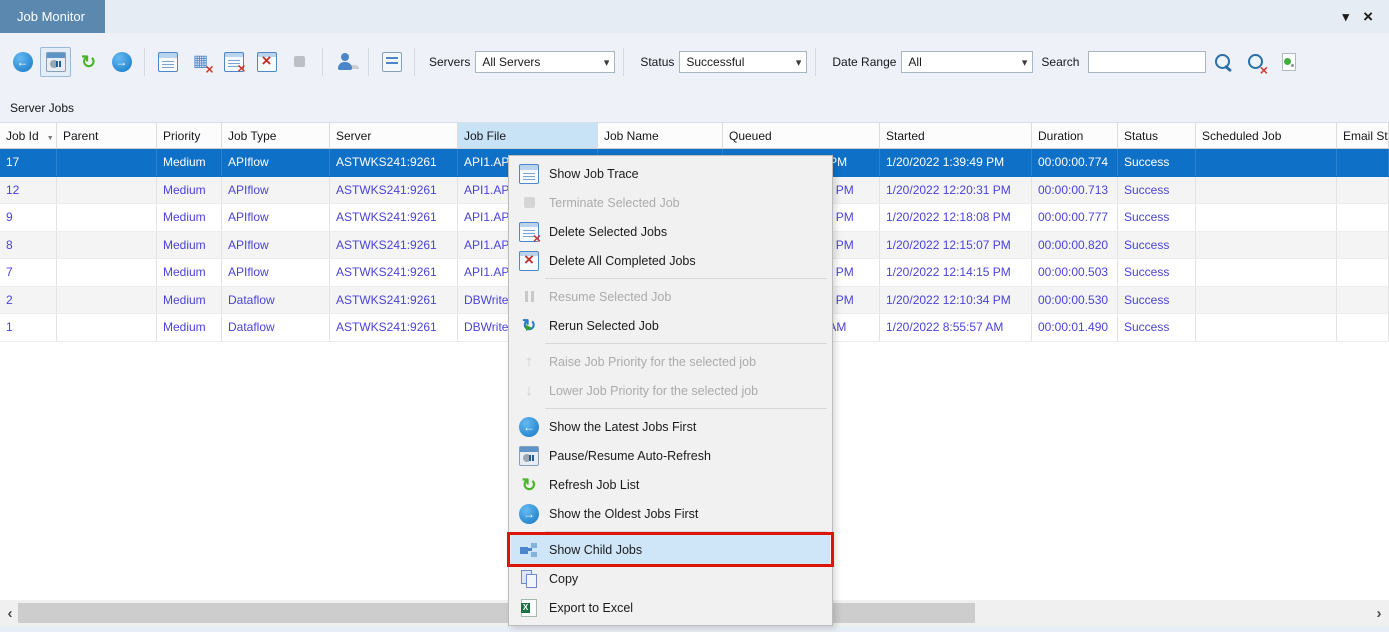  I want to click on cell-job-id: 17, so click(28, 162).